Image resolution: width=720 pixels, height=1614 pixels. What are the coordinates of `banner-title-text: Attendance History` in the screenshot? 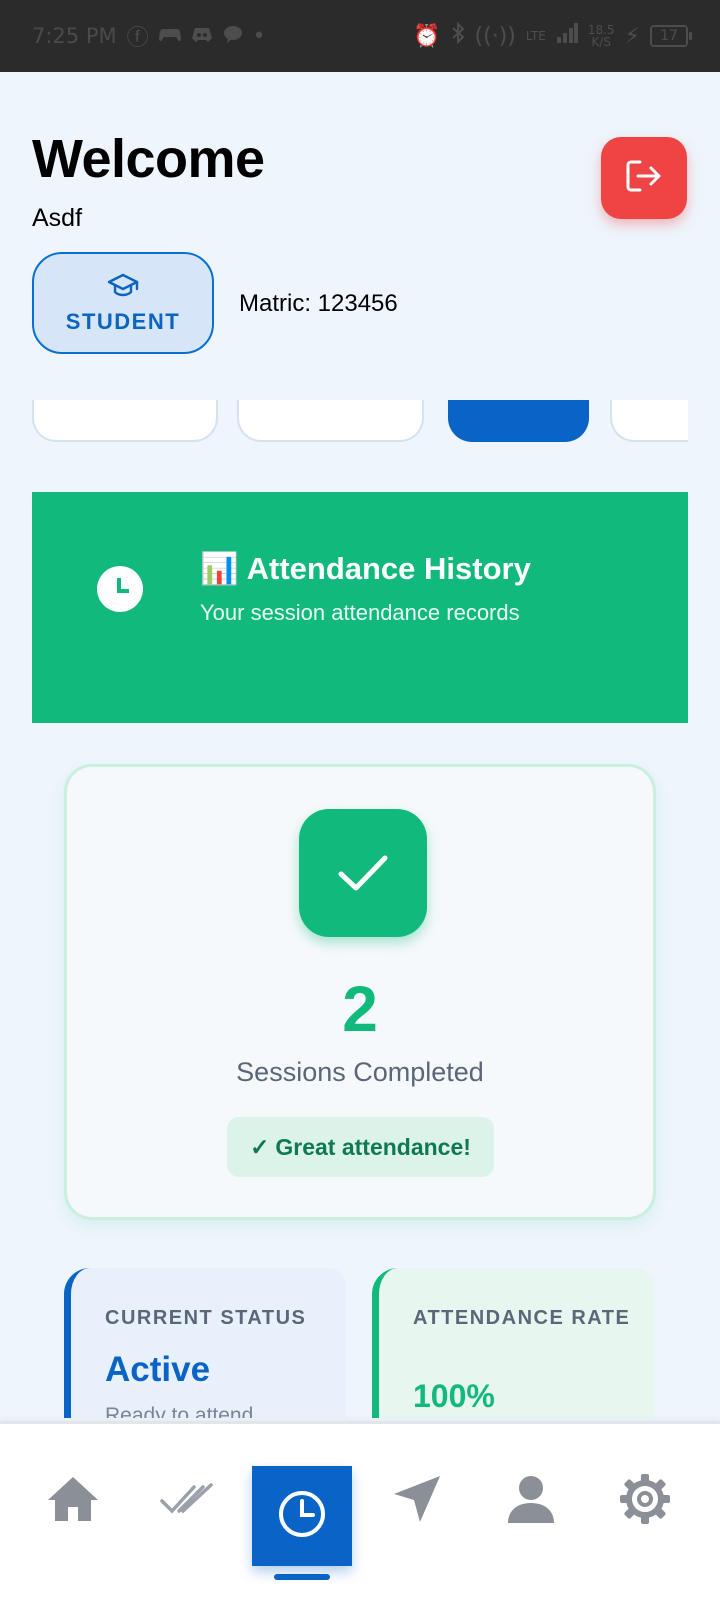 It's located at (388, 568).